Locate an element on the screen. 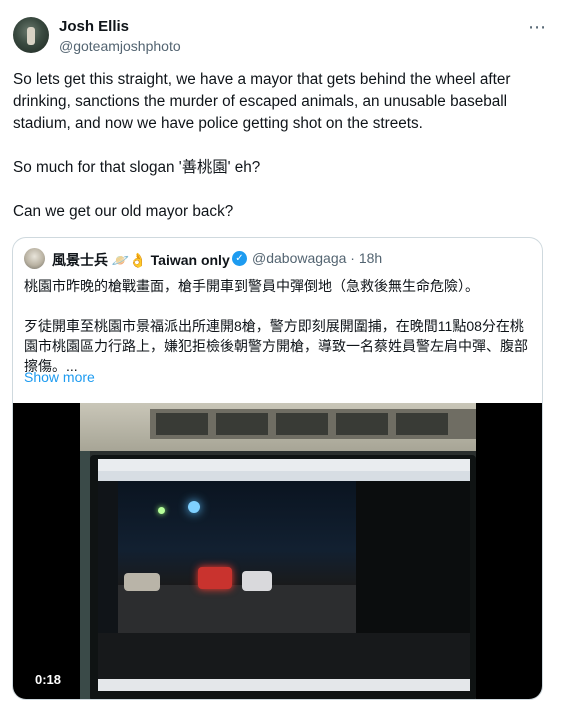 Image resolution: width=561 pixels, height=707 pixels. dashcam-dashboard is located at coordinates (284, 656).